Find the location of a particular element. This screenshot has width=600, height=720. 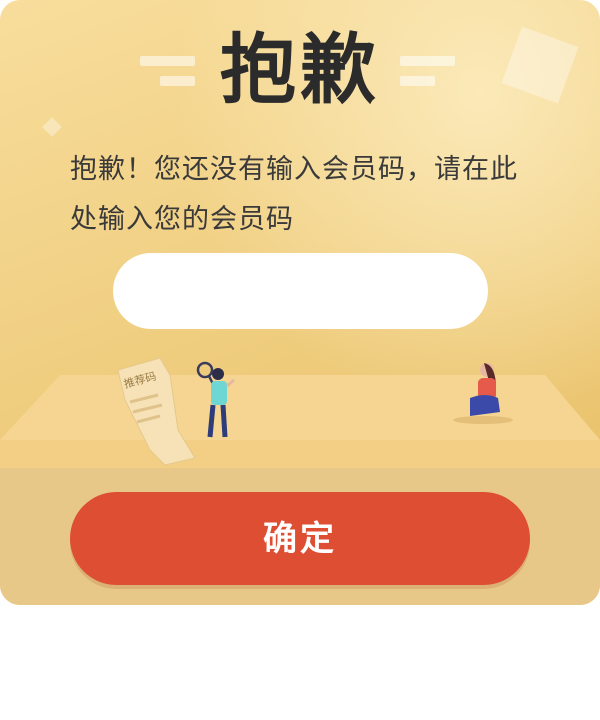

dialog-title: 抱歉 is located at coordinates (300, 69).